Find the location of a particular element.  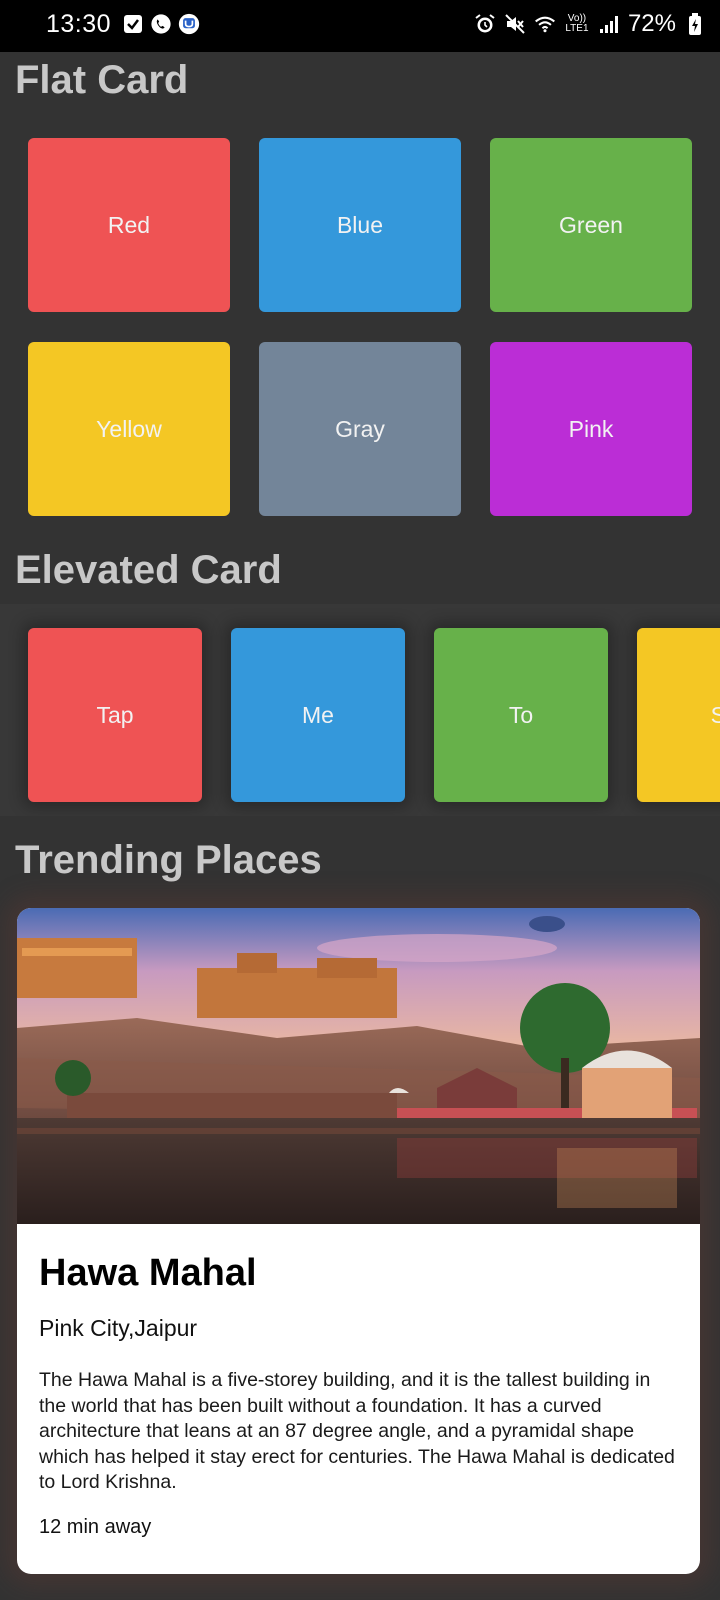

signal-icon is located at coordinates (609, 24).